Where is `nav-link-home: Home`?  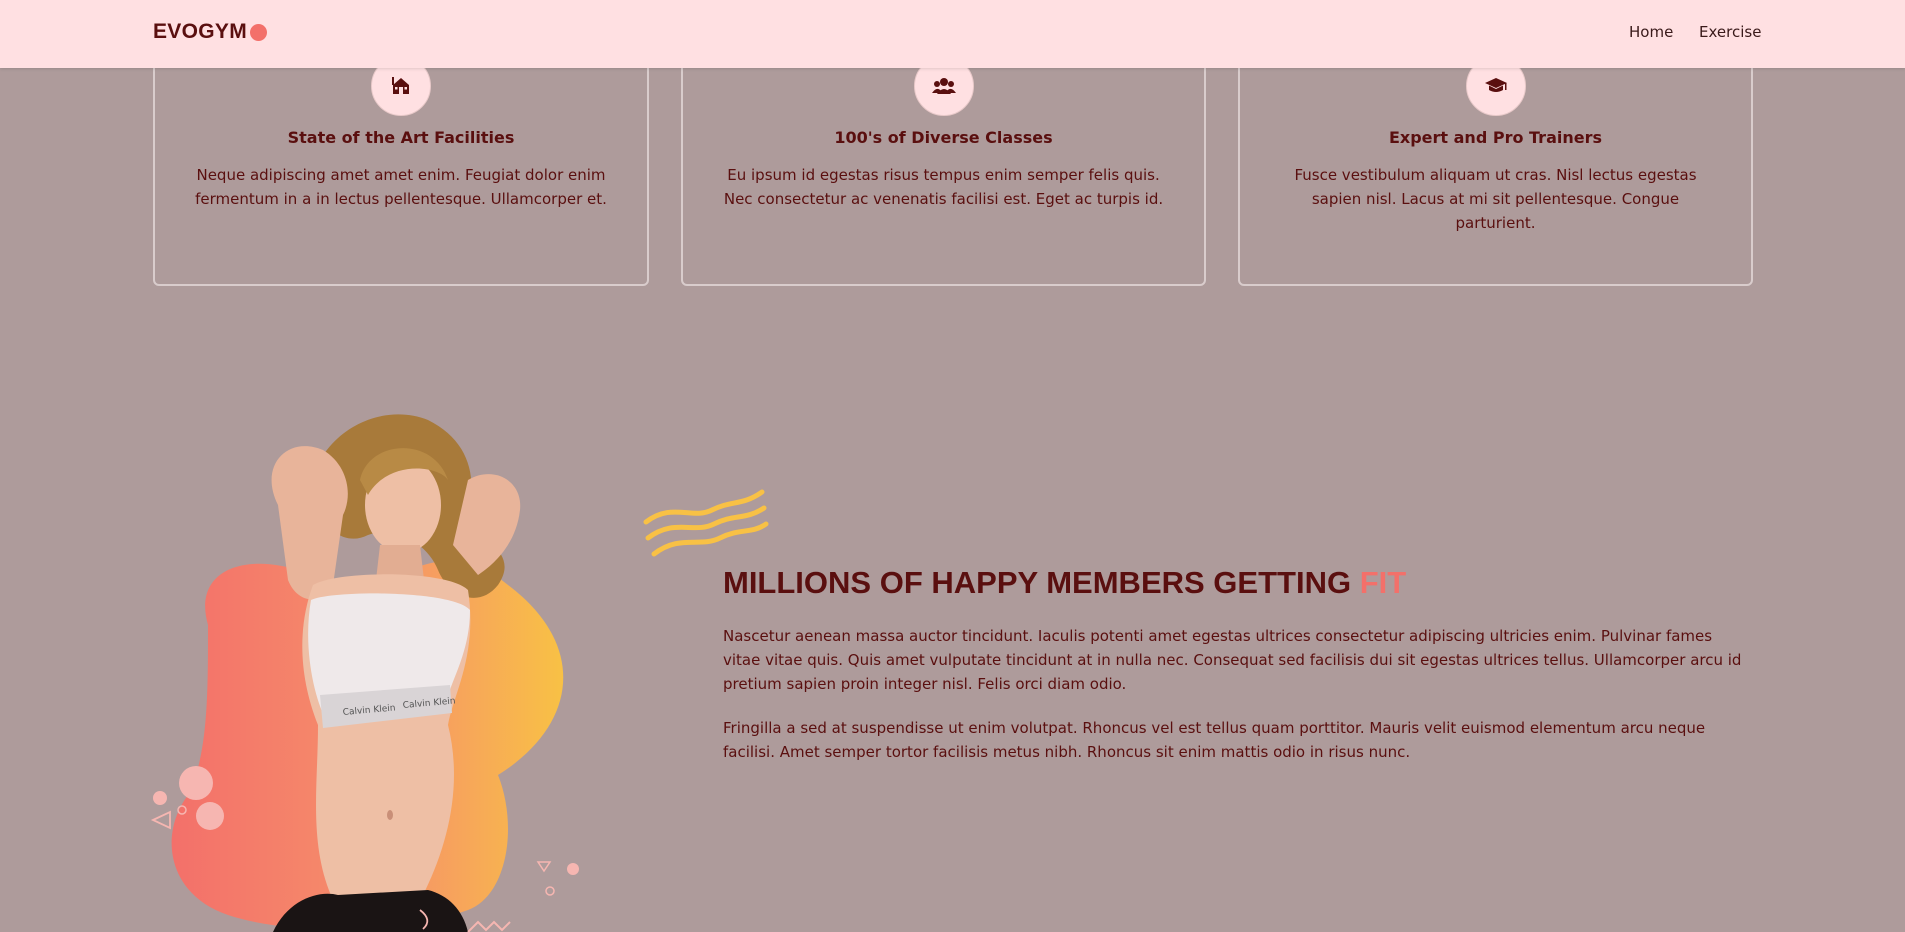 nav-link-home: Home is located at coordinates (1651, 32).